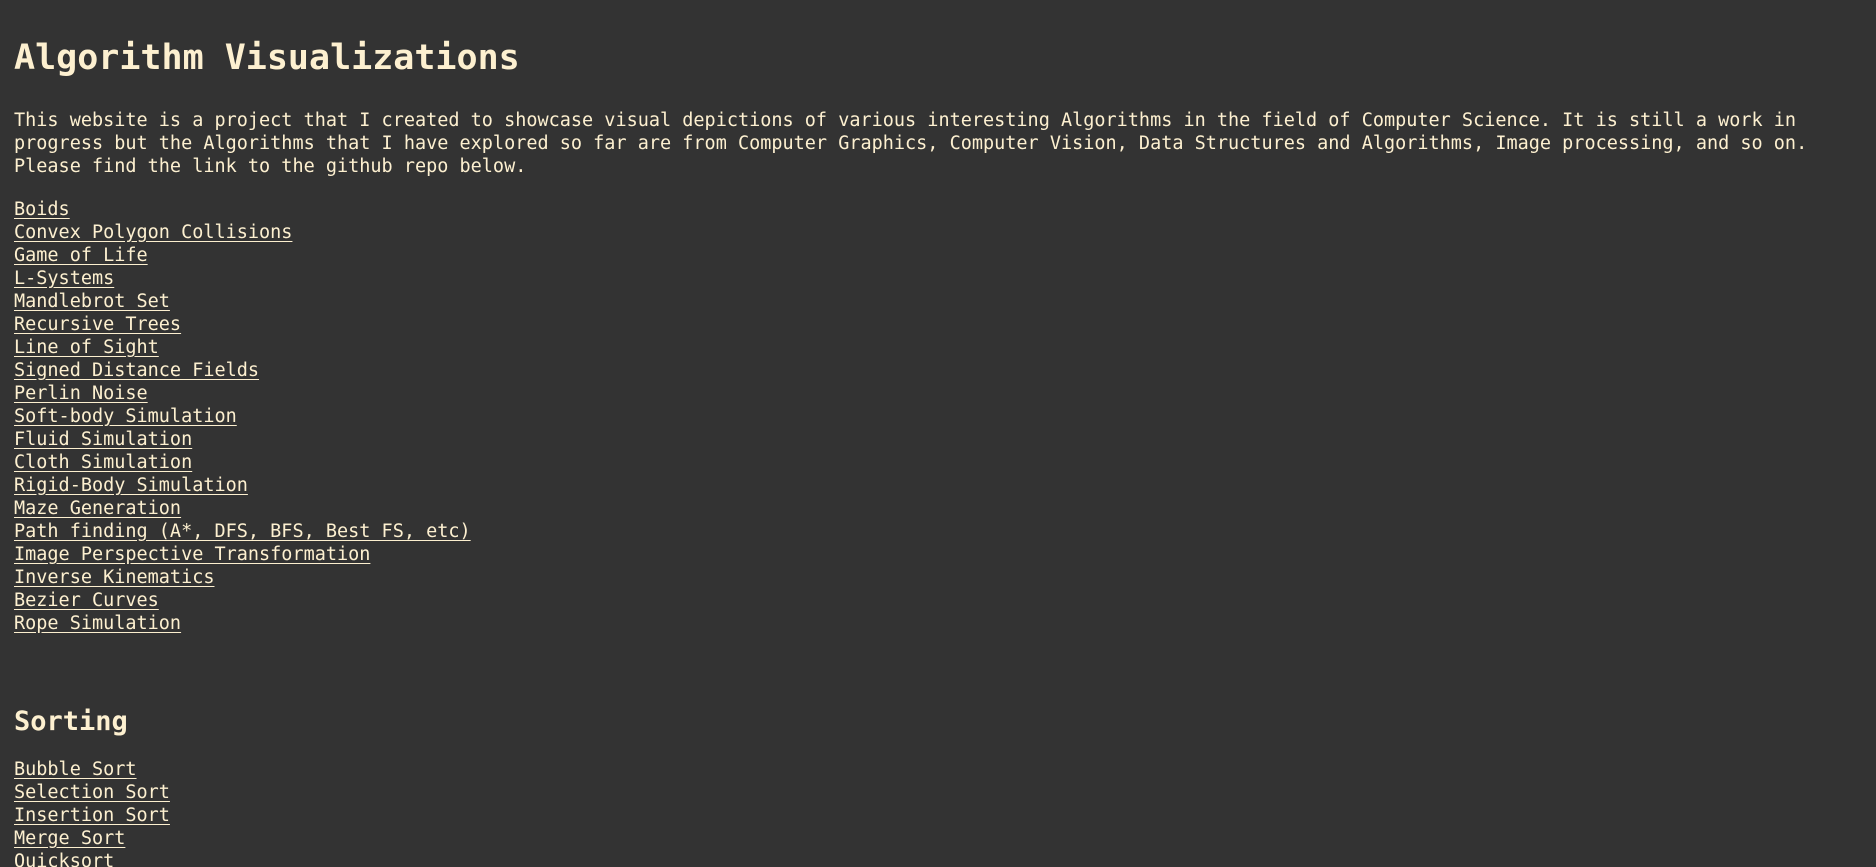 The width and height of the screenshot is (1876, 867). Describe the element at coordinates (69, 838) in the screenshot. I see `link-merge-sort: Merge Sort` at that location.